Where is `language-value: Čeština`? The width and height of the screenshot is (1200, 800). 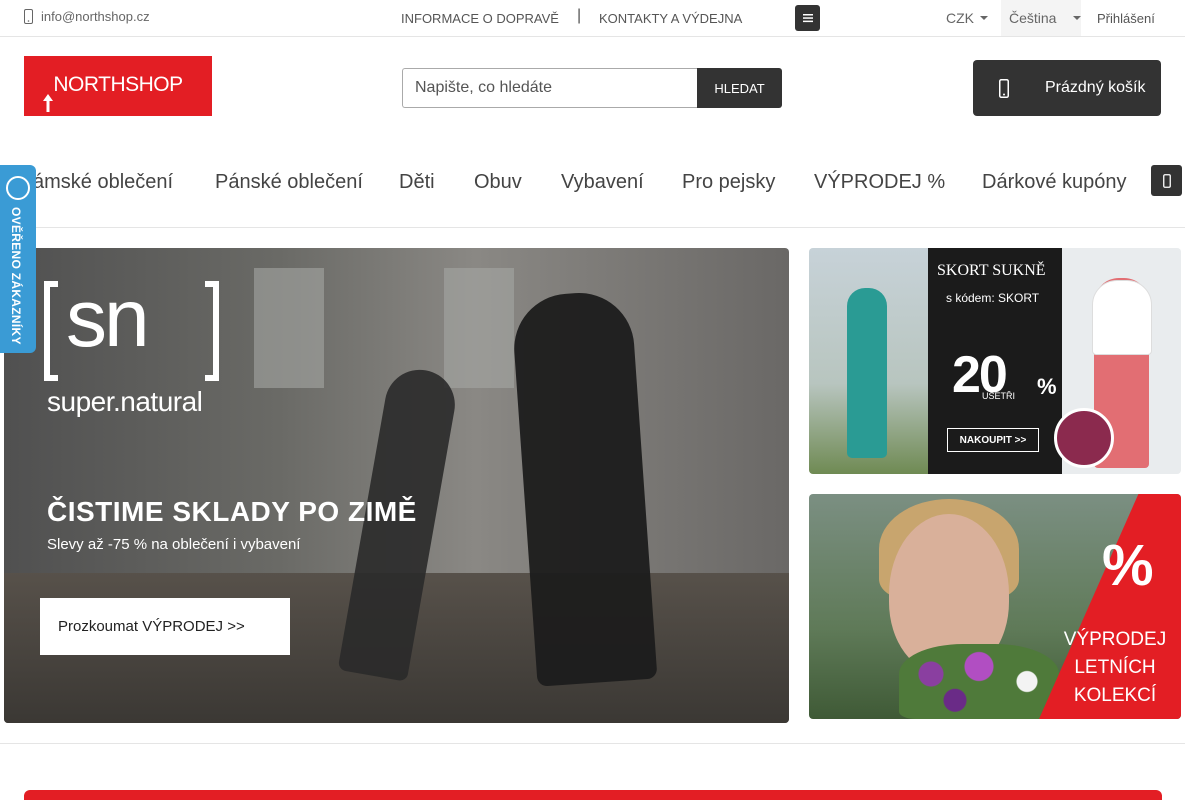 language-value: Čeština is located at coordinates (1033, 18).